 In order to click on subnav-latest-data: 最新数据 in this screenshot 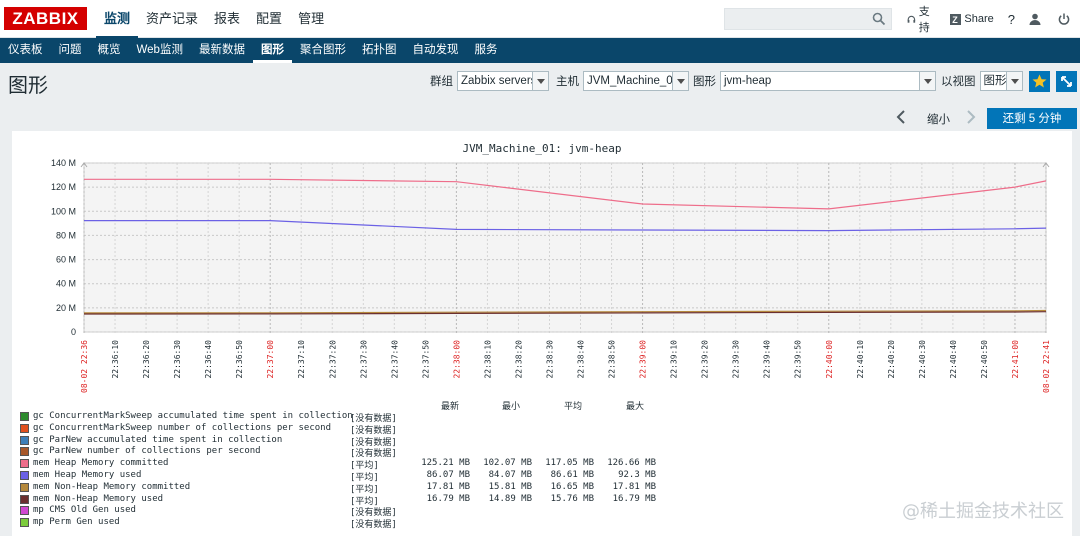, I will do `click(222, 50)`.